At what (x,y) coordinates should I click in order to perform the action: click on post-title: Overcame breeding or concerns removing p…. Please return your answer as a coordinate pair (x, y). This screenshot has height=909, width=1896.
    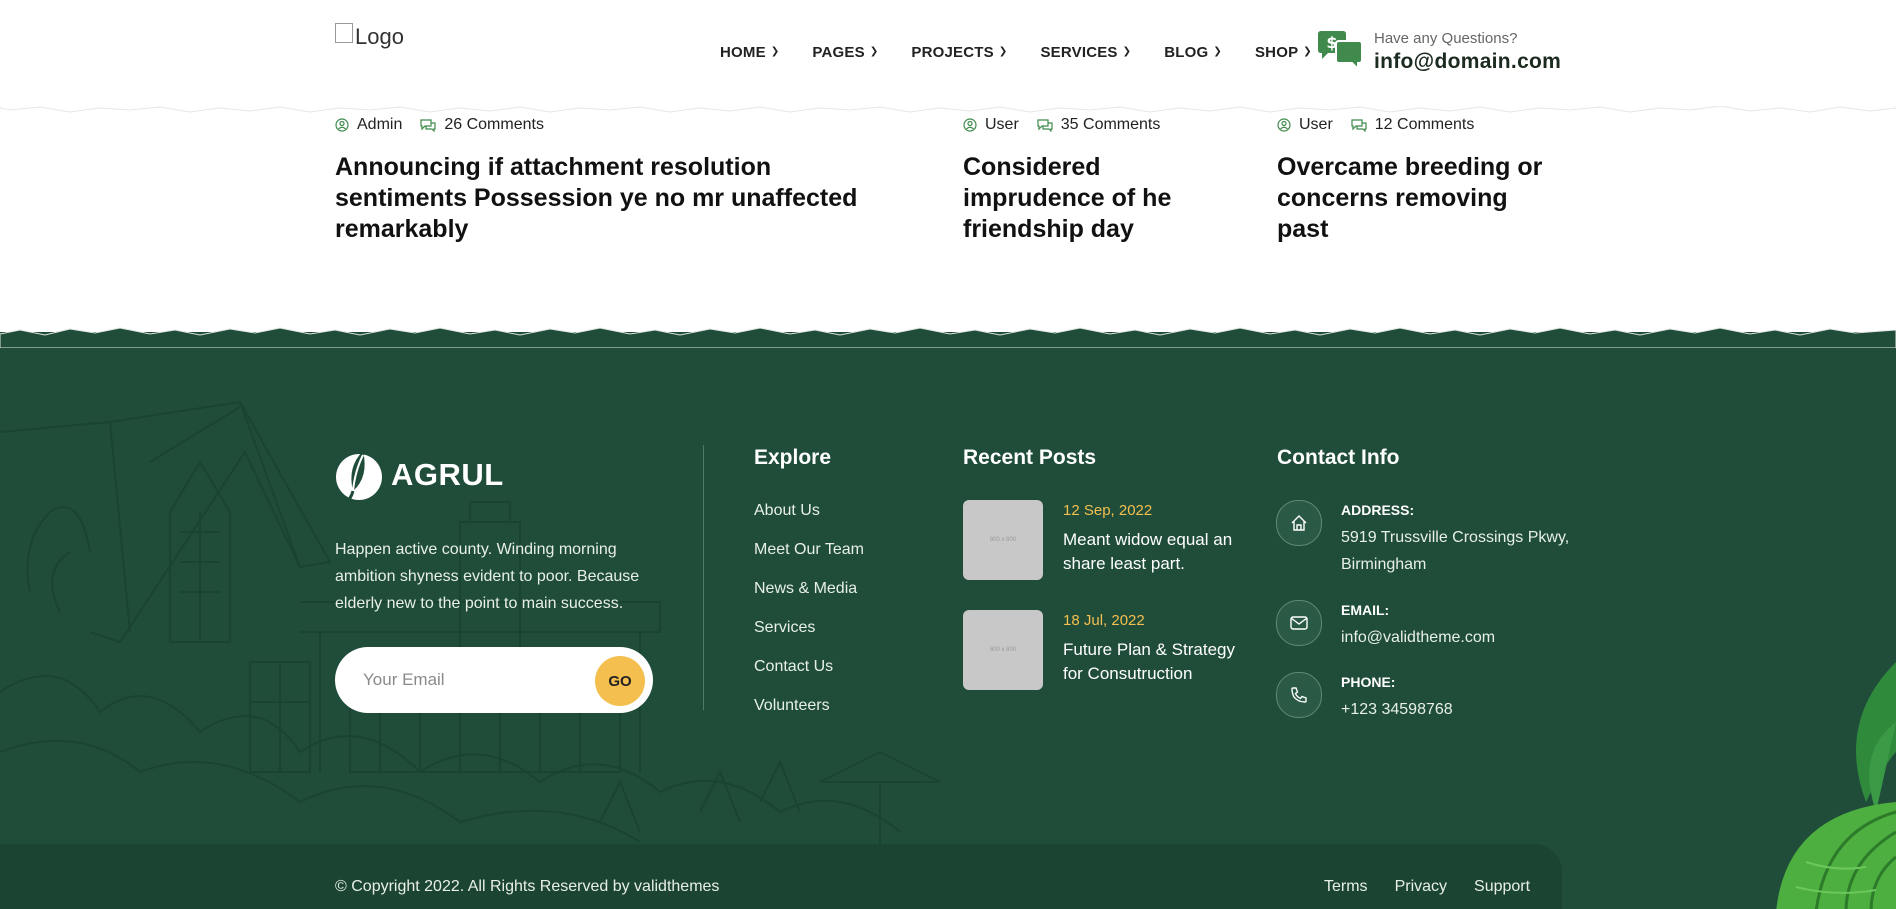
    Looking at the image, I should click on (1417, 198).